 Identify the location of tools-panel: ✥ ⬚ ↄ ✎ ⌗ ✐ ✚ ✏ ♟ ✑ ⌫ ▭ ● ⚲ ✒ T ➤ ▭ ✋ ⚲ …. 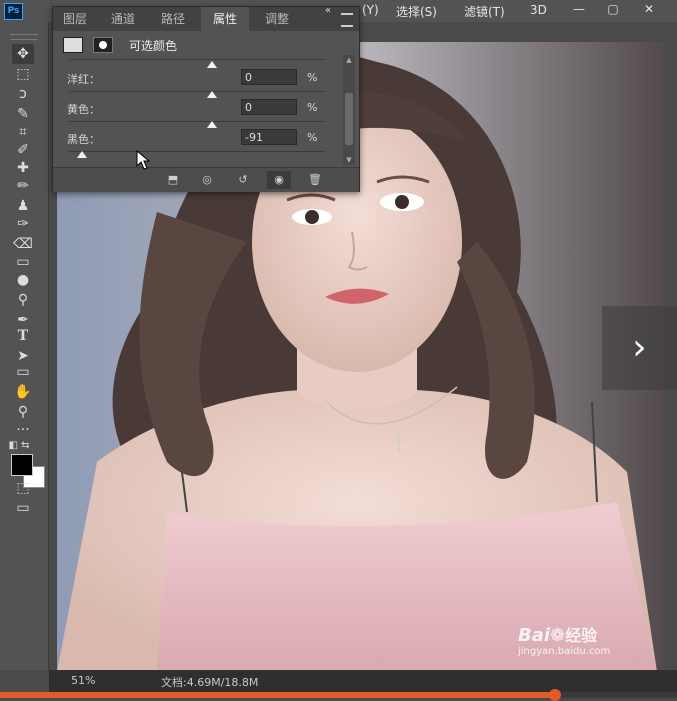
(24, 346).